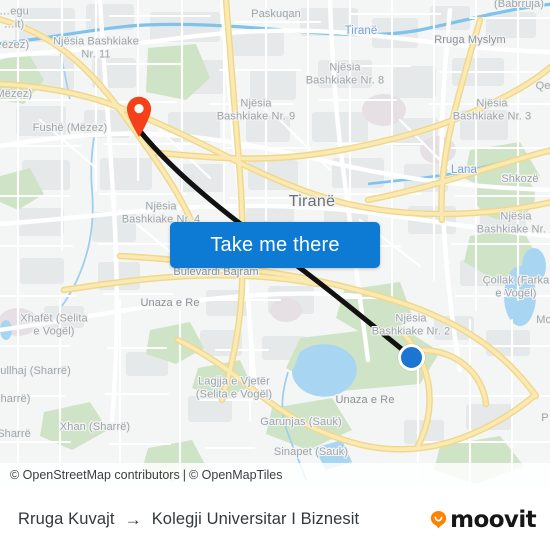 The height and width of the screenshot is (550, 550). I want to click on origin-pin-marker, so click(139, 117).